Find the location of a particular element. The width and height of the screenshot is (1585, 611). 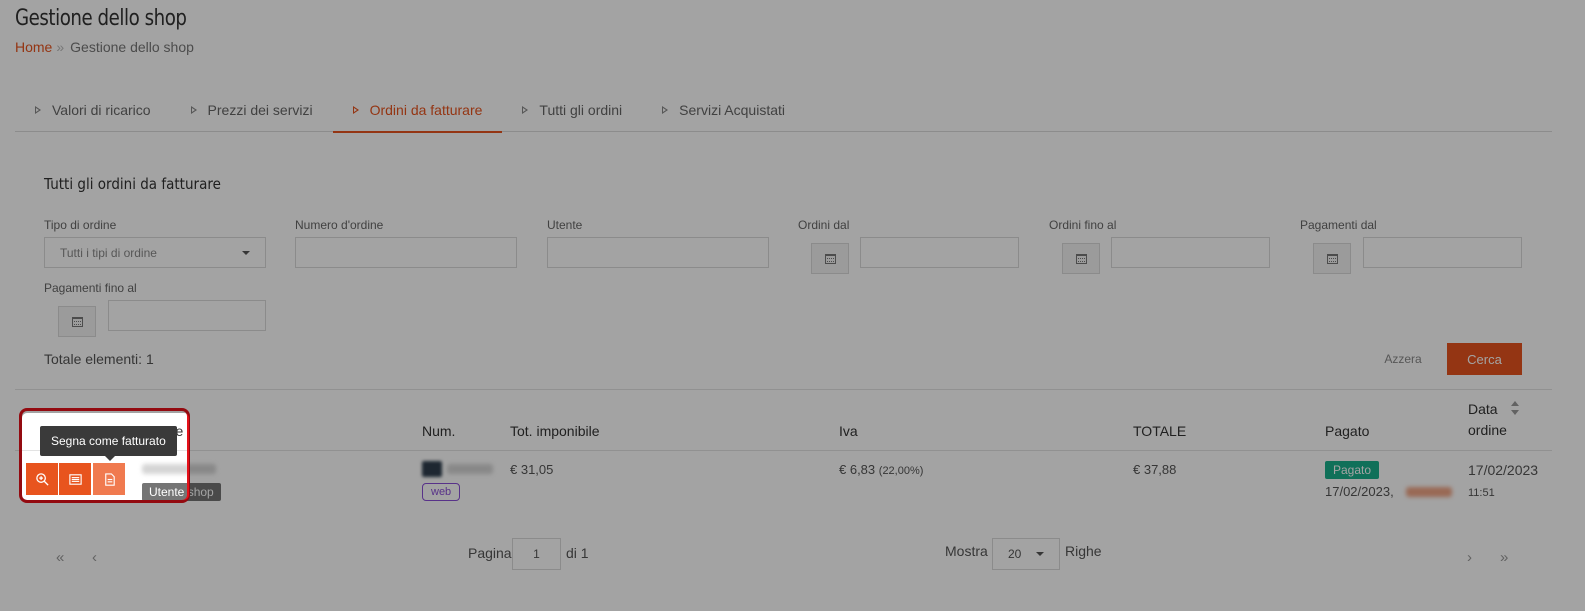

redacted-payment-ref is located at coordinates (1429, 492).